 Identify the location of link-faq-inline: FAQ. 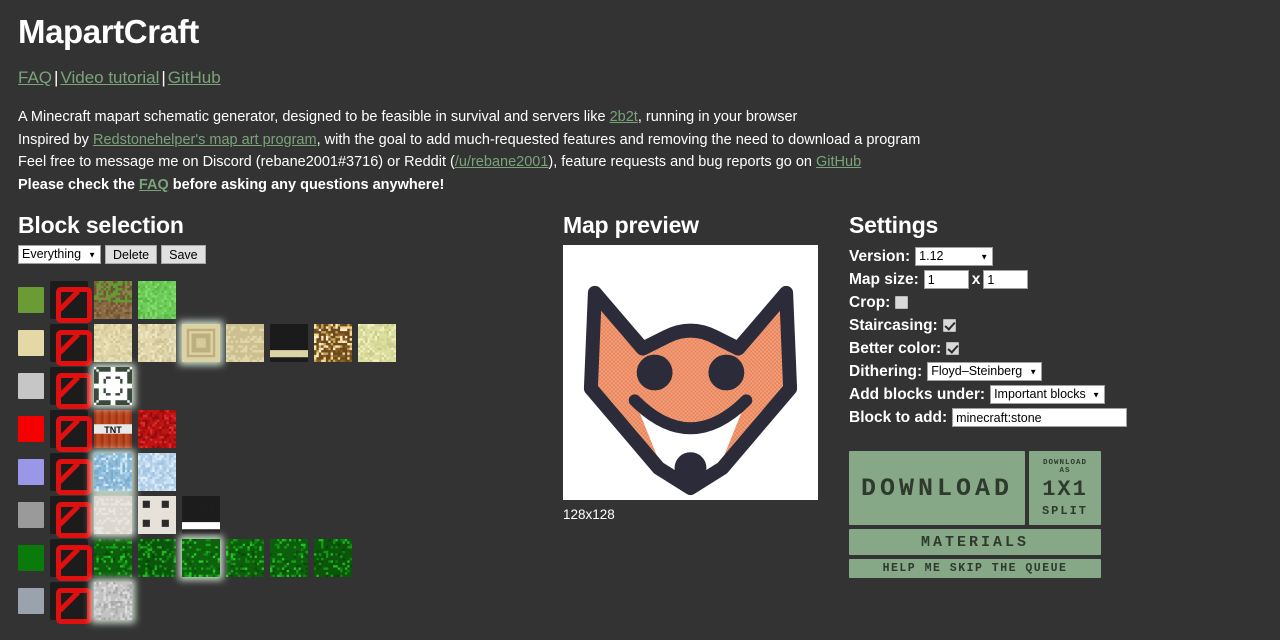
(154, 185).